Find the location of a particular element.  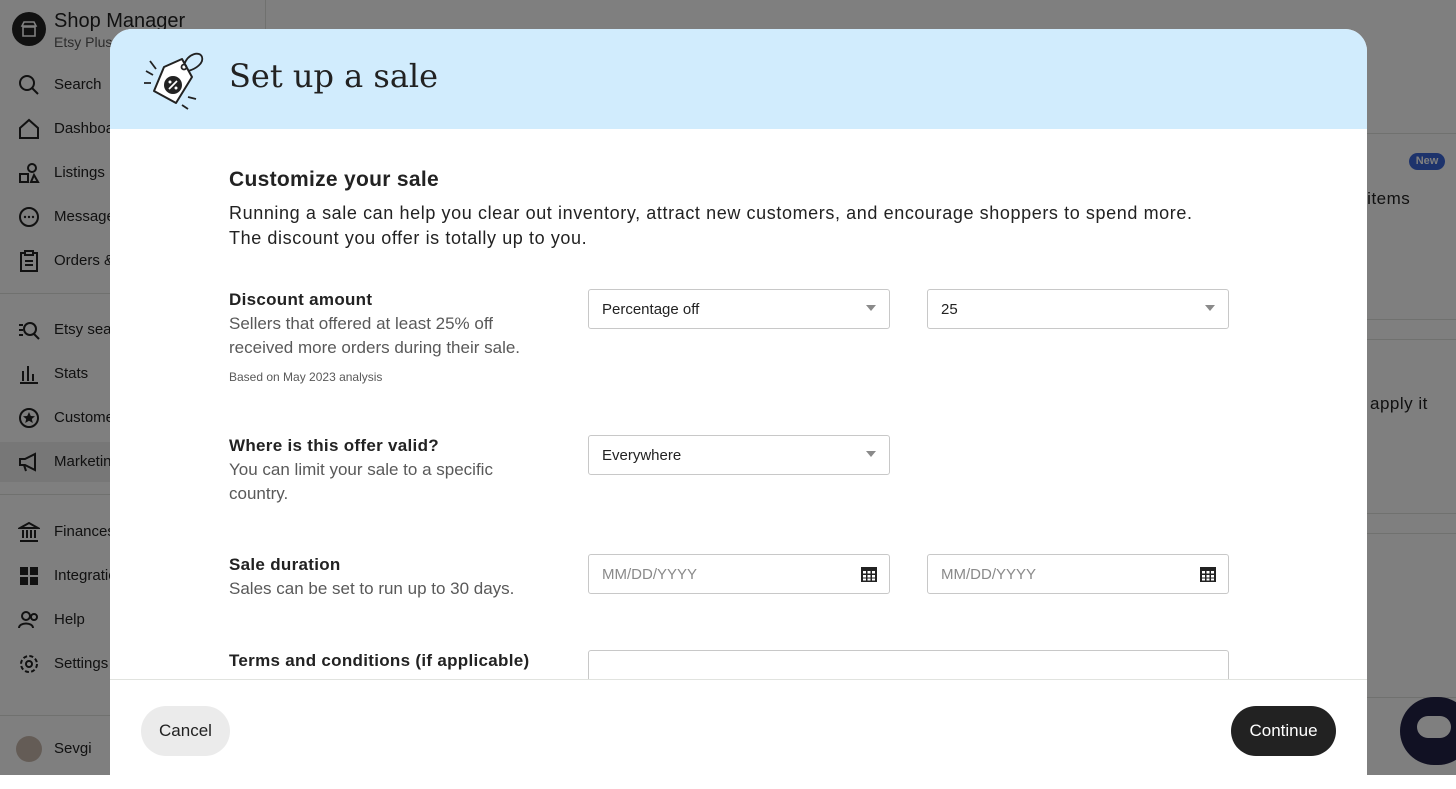

discount-note: Based on May 2023 analysis is located at coordinates (306, 377).